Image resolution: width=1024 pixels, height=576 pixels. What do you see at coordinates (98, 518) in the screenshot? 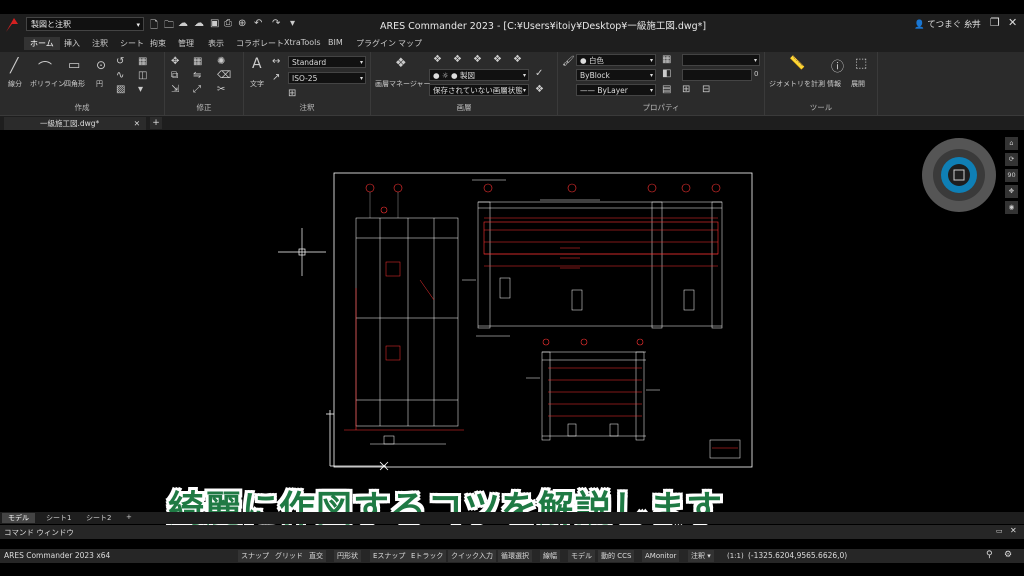
I see `layout-tab-sheet2: シート2` at bounding box center [98, 518].